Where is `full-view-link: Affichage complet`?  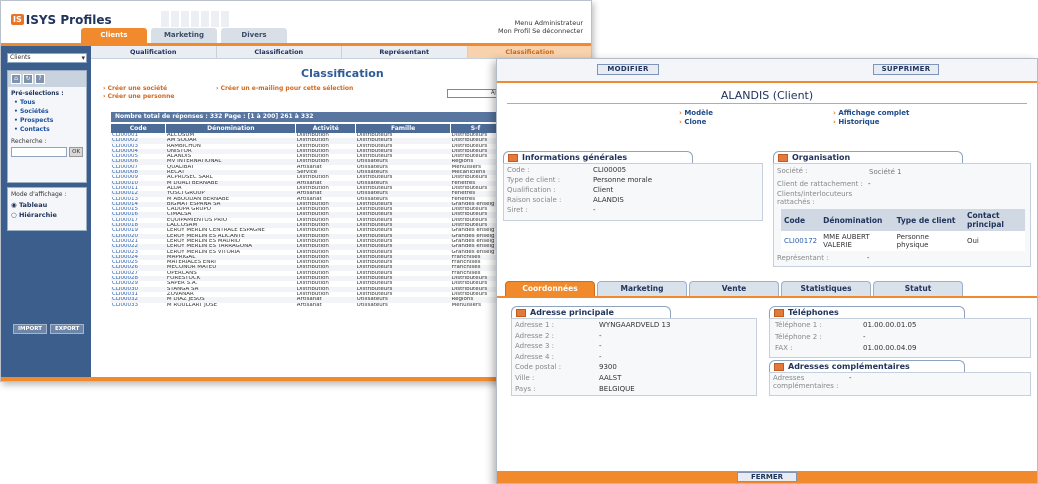 full-view-link: Affichage complet is located at coordinates (871, 113).